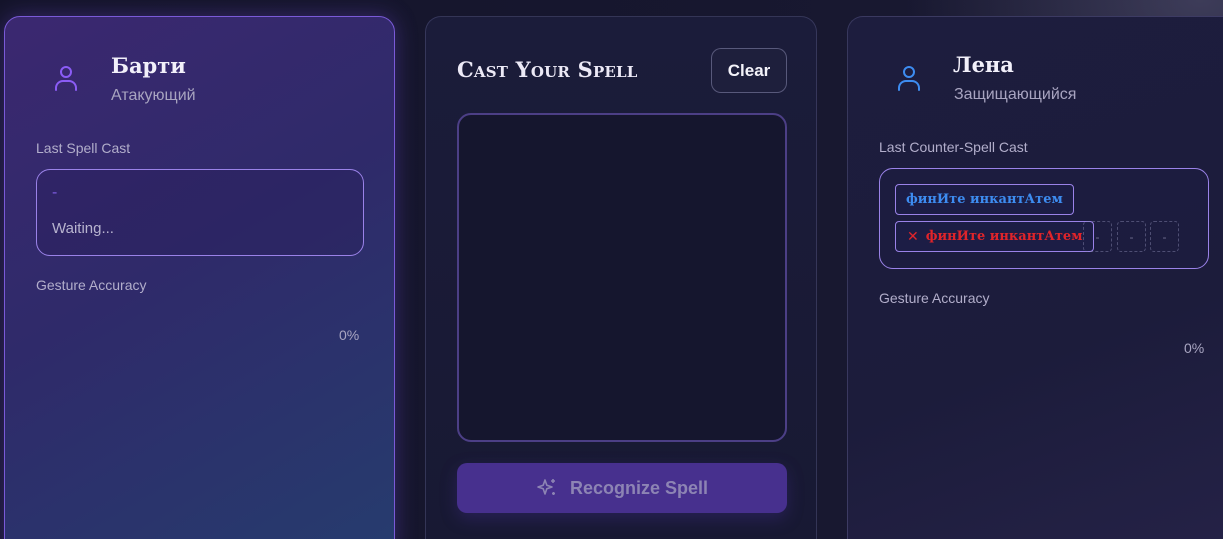 The height and width of the screenshot is (539, 1223). What do you see at coordinates (913, 236) in the screenshot?
I see `close-icon: ✕` at bounding box center [913, 236].